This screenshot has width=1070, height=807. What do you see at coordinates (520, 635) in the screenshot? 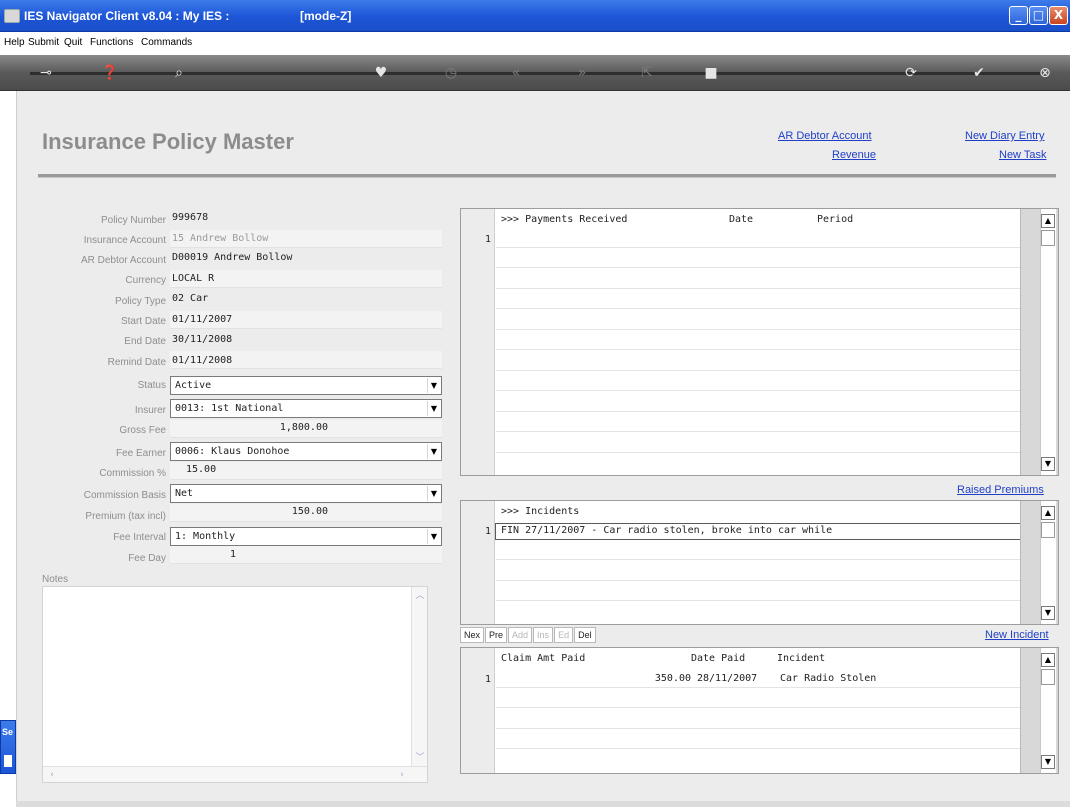
I see `add-button: Add` at bounding box center [520, 635].